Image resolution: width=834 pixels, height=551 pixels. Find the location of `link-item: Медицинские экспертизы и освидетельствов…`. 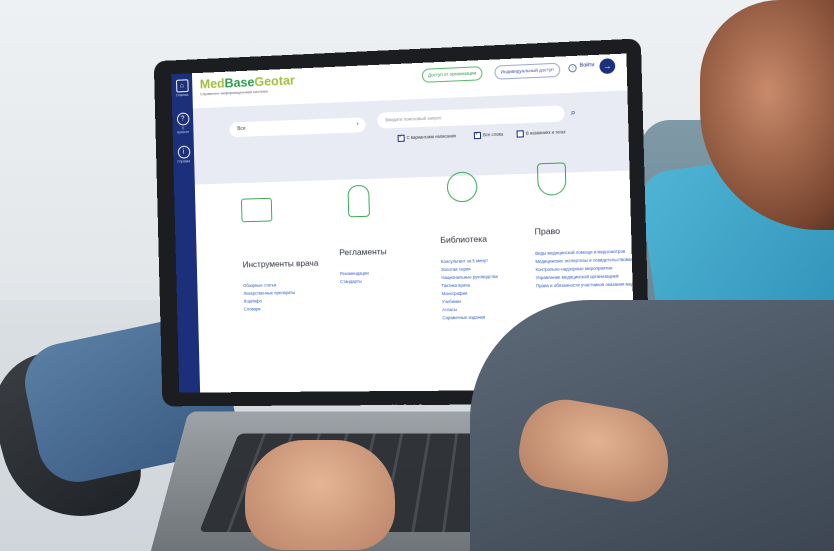

link-item: Медицинские экспертизы и освидетельствов… is located at coordinates (585, 260).